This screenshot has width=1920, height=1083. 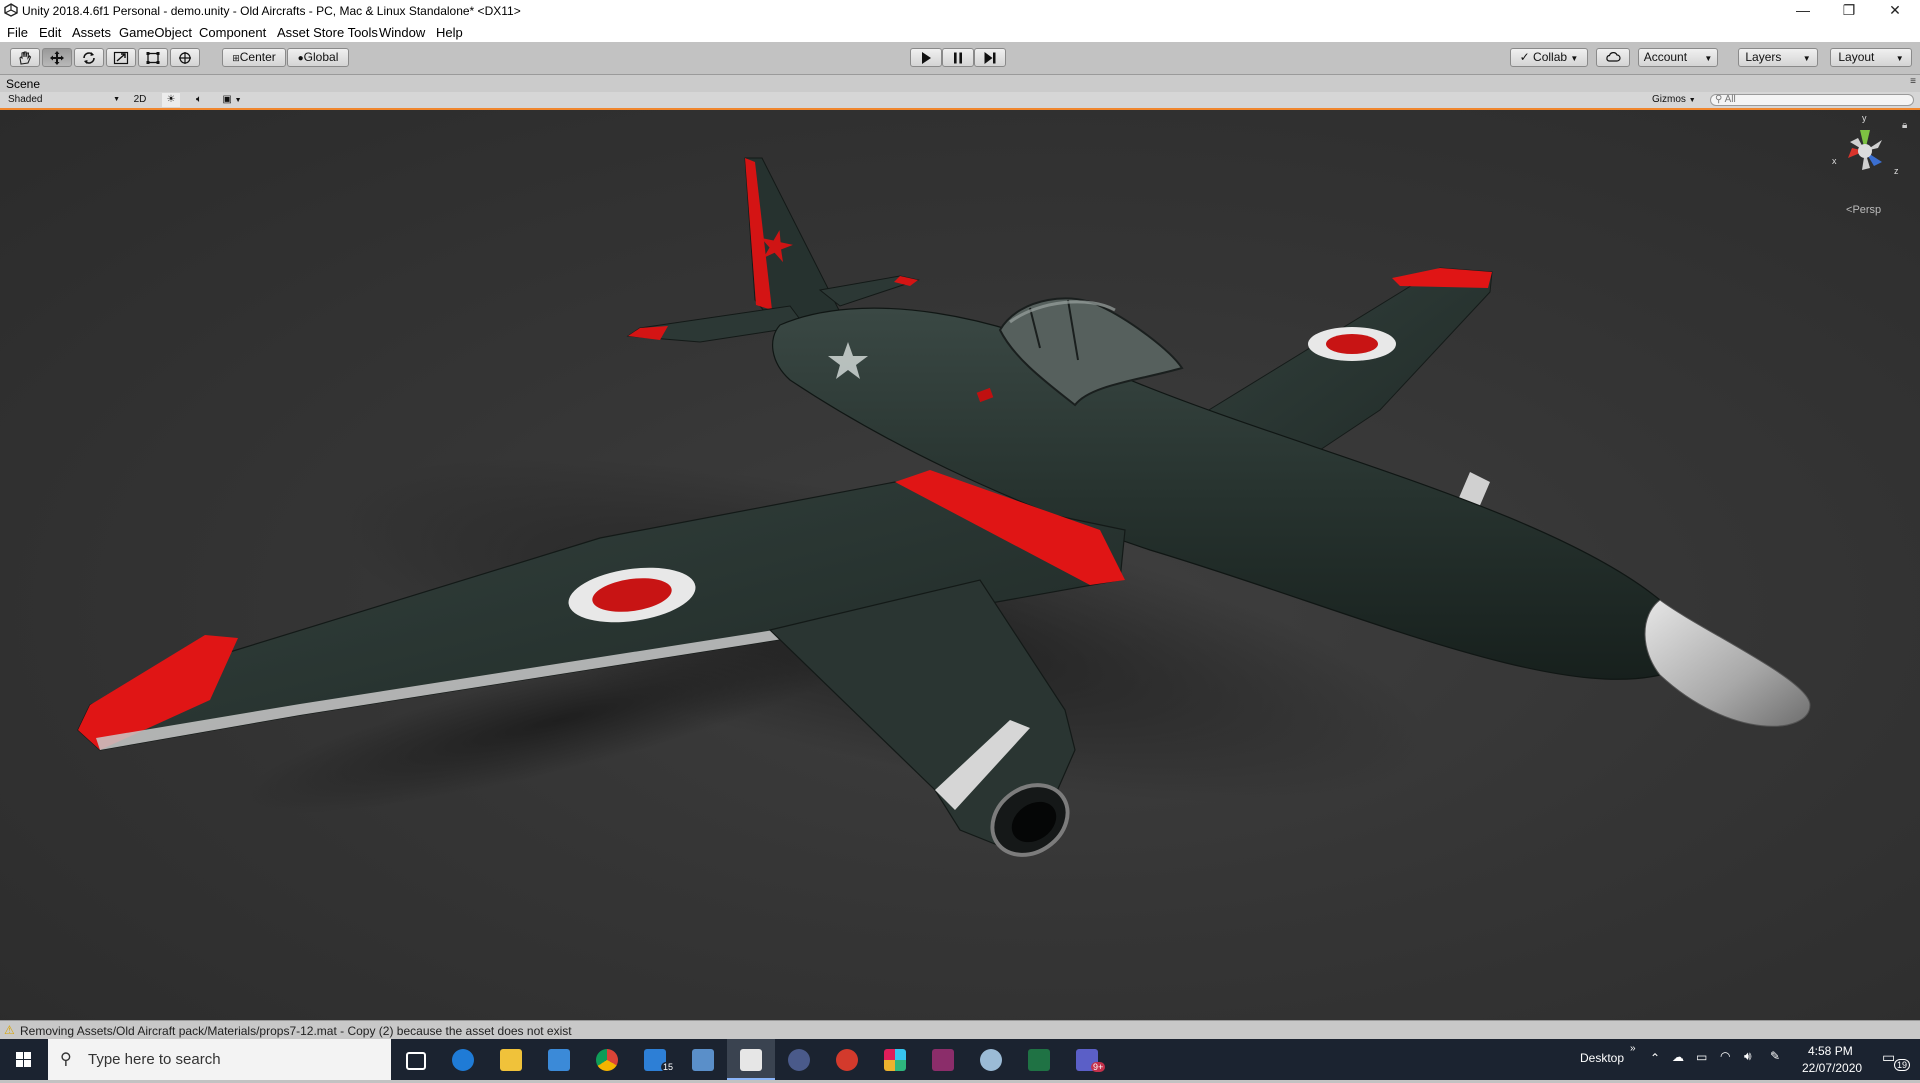 What do you see at coordinates (415, 1059) in the screenshot?
I see `task-view-button` at bounding box center [415, 1059].